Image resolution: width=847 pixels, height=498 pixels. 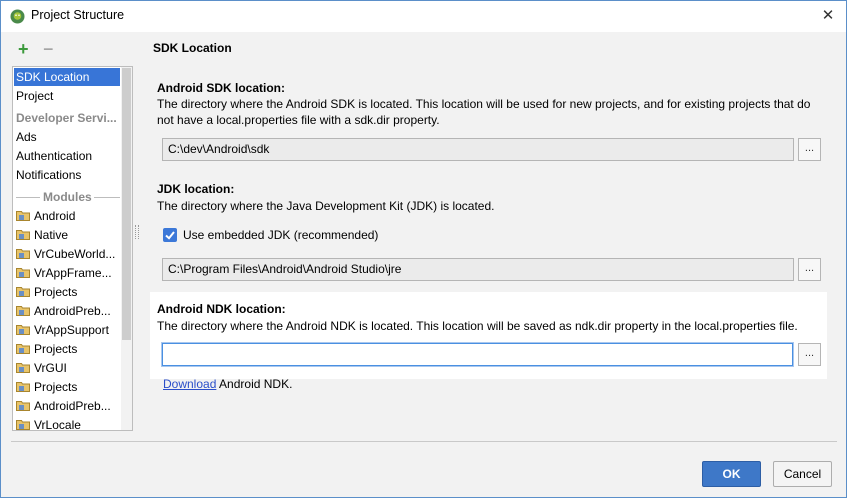 I want to click on title-bar: Project Structure ✕, so click(x=423, y=16).